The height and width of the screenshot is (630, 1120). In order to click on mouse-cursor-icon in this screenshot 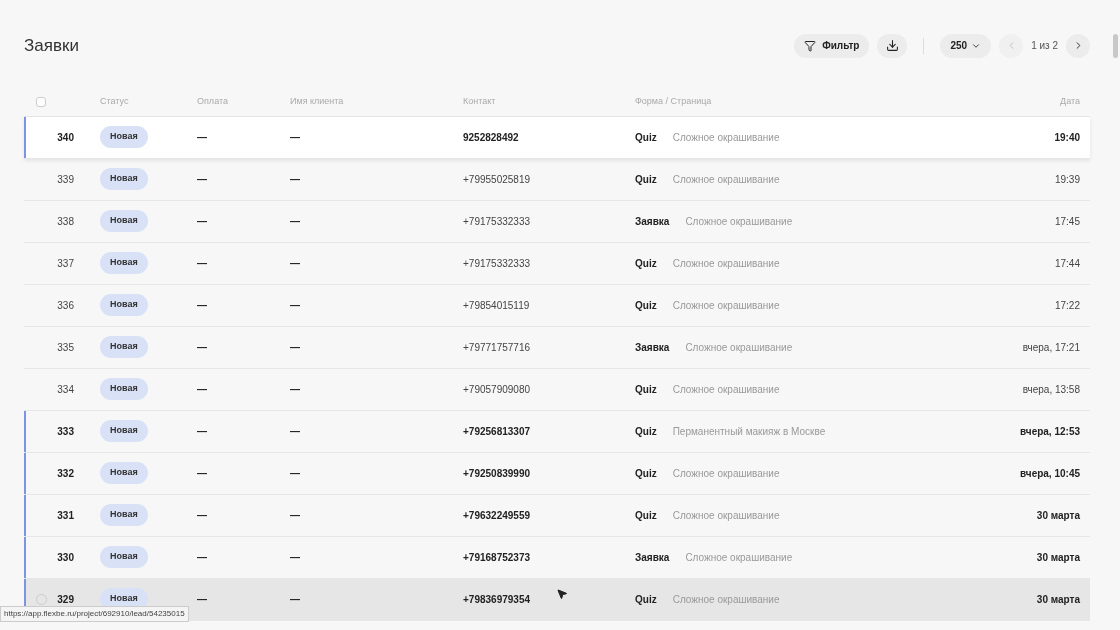, I will do `click(562, 594)`.